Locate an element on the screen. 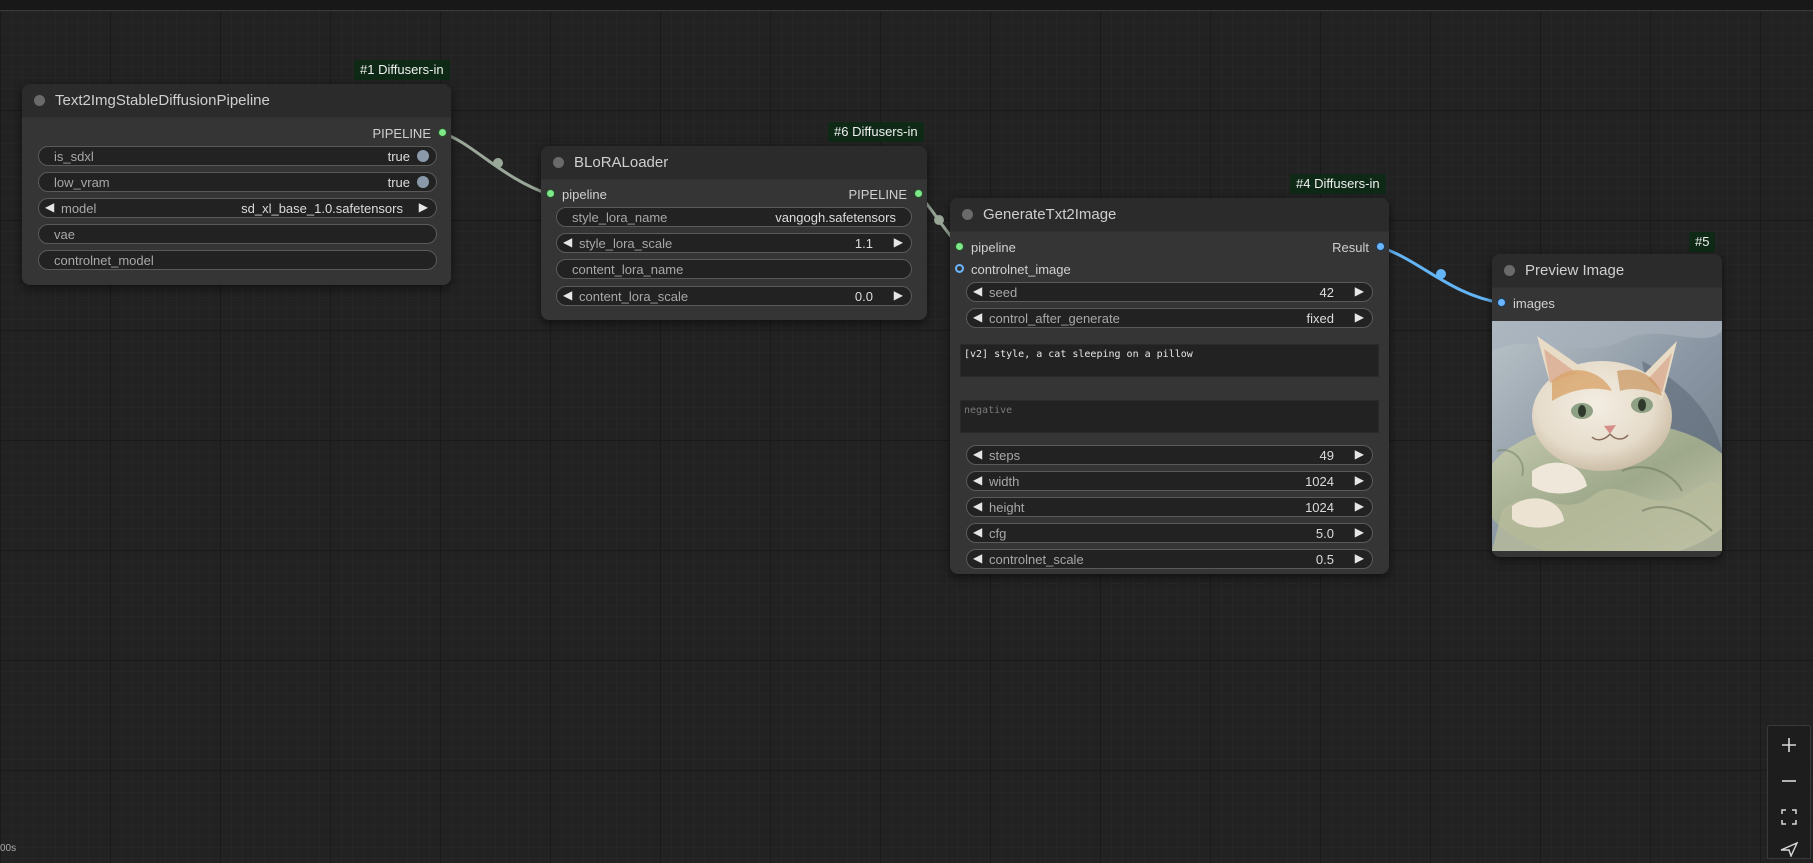 This screenshot has width=1813, height=863. fit-view-button is located at coordinates (1789, 816).